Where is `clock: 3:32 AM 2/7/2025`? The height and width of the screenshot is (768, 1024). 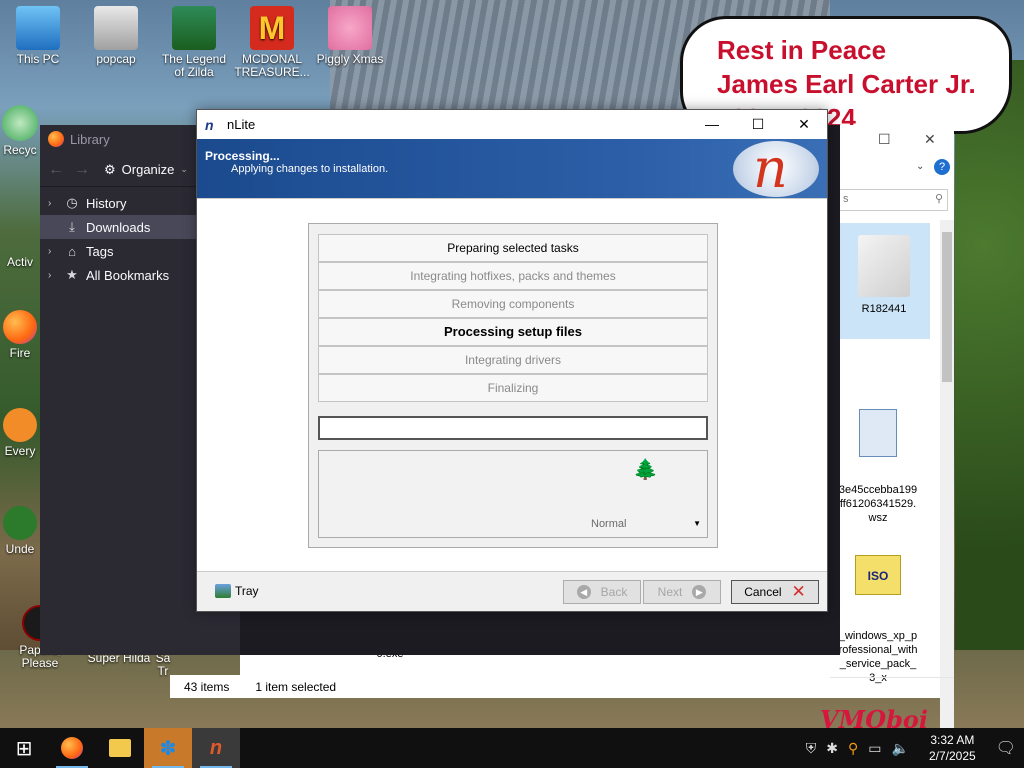 clock: 3:32 AM 2/7/2025 is located at coordinates (952, 748).